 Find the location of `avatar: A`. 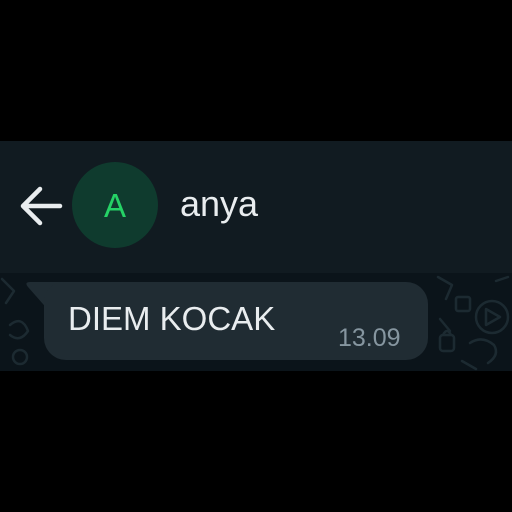

avatar: A is located at coordinates (115, 205).